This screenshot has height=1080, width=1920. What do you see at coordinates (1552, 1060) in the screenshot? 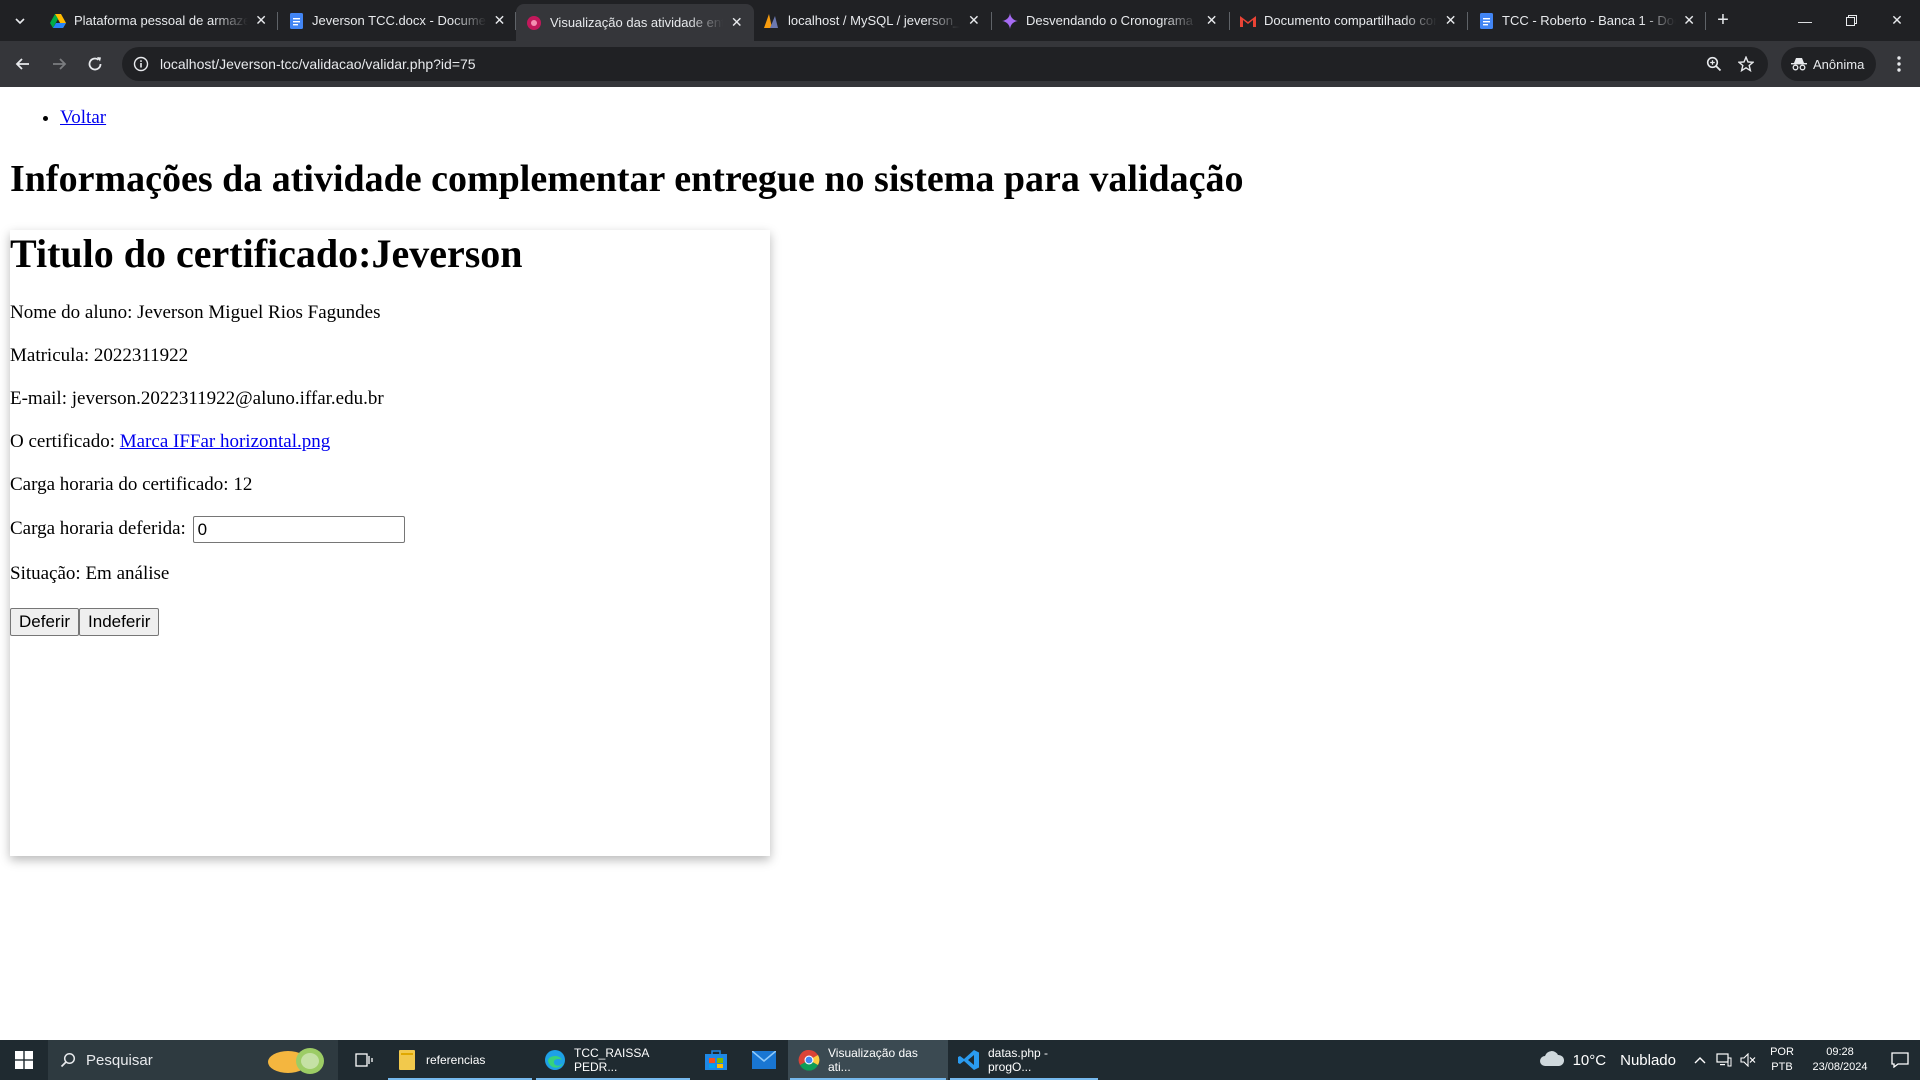
I see `cloud-icon` at bounding box center [1552, 1060].